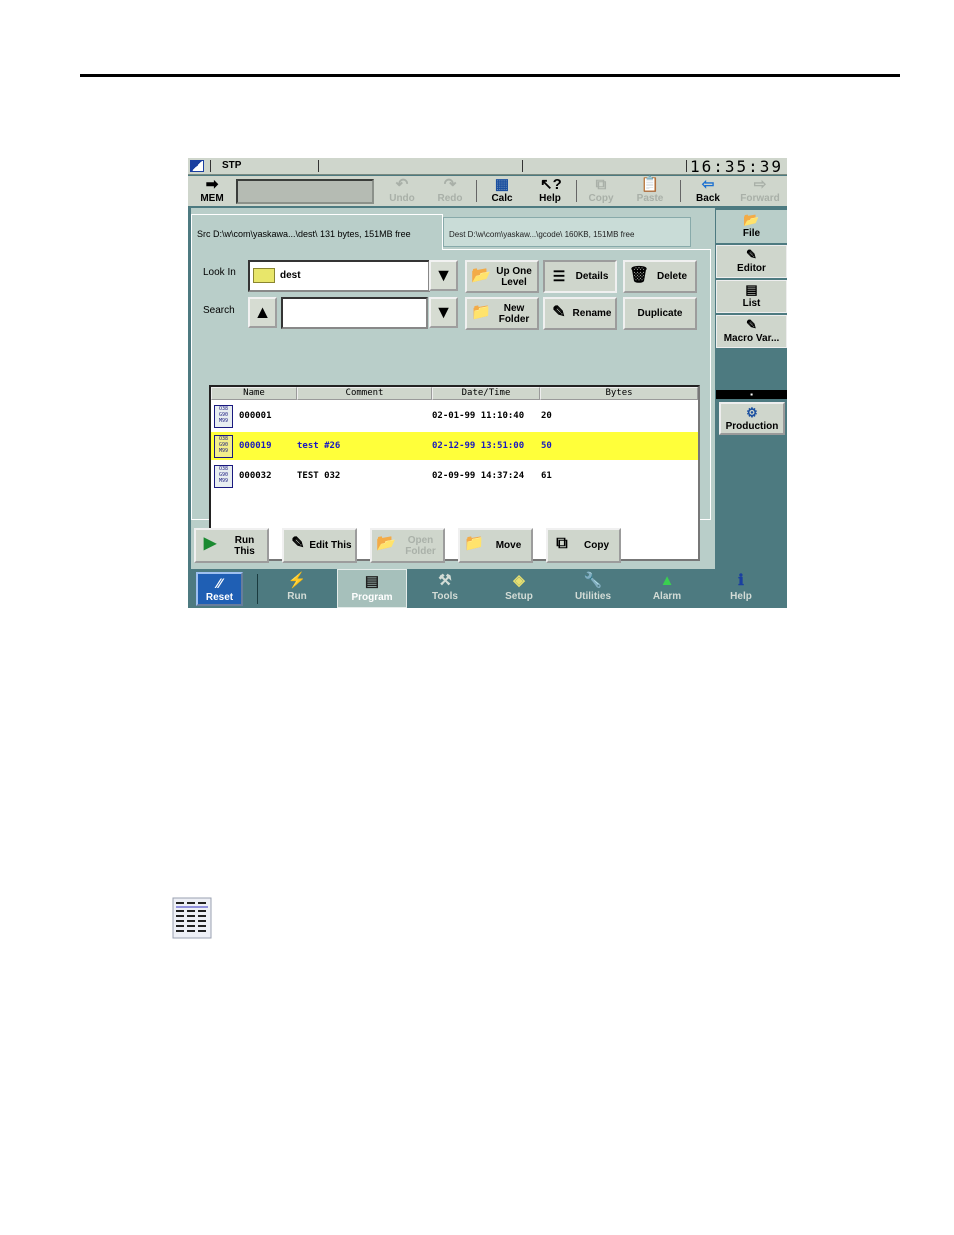  What do you see at coordinates (402, 184) in the screenshot?
I see `undo-icon: ↶` at bounding box center [402, 184].